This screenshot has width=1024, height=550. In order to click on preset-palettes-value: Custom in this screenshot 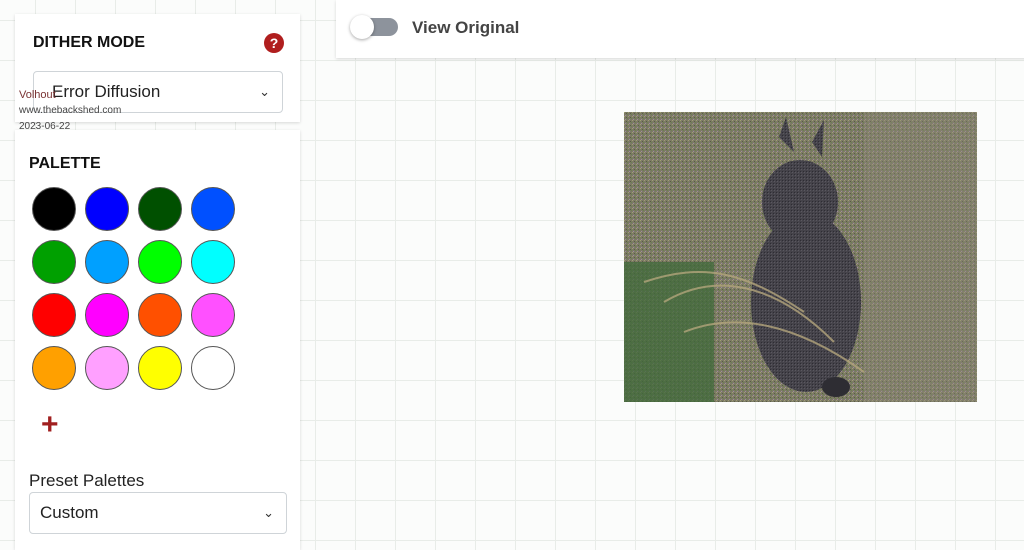, I will do `click(69, 512)`.